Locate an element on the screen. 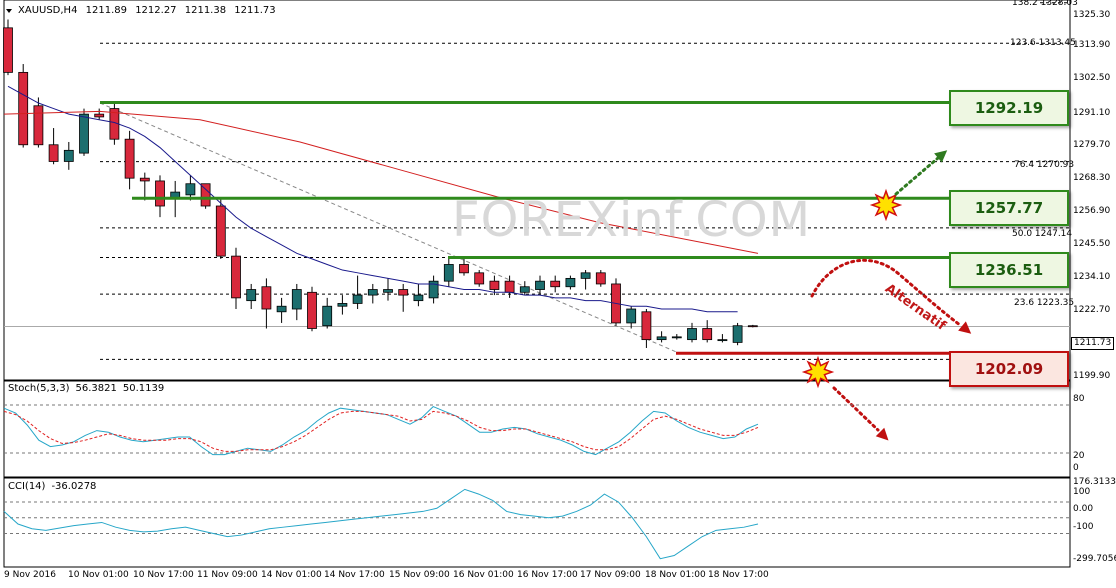  fib-label-236: 23.6 1223.35 is located at coordinates (1044, 303).